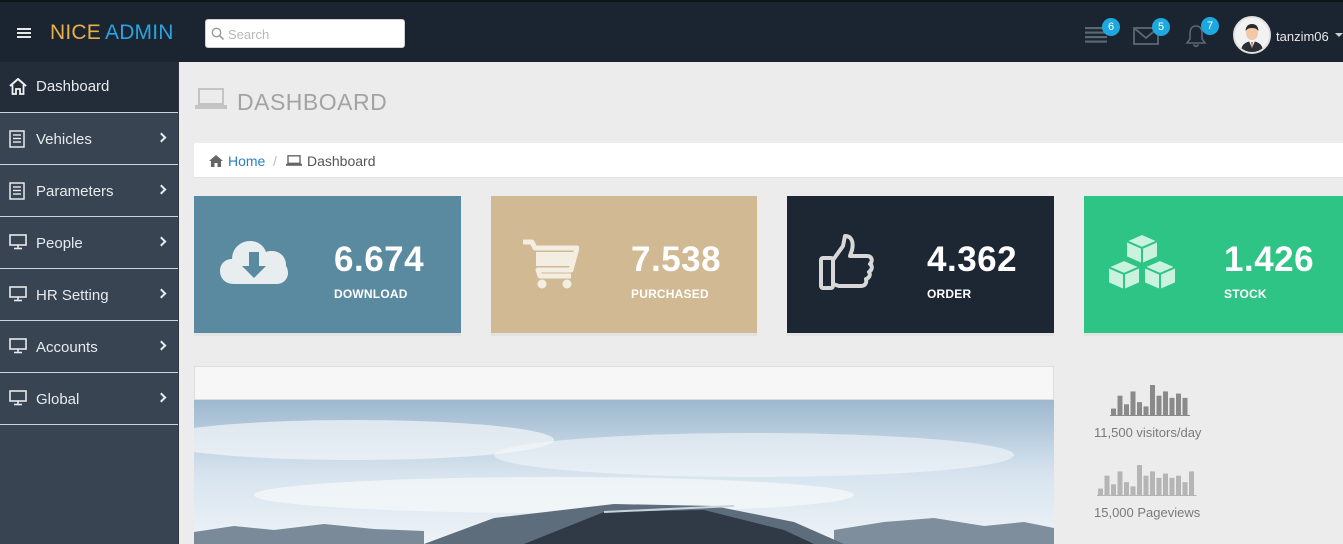 The width and height of the screenshot is (1343, 544). I want to click on caret-down-icon, so click(1339, 35).